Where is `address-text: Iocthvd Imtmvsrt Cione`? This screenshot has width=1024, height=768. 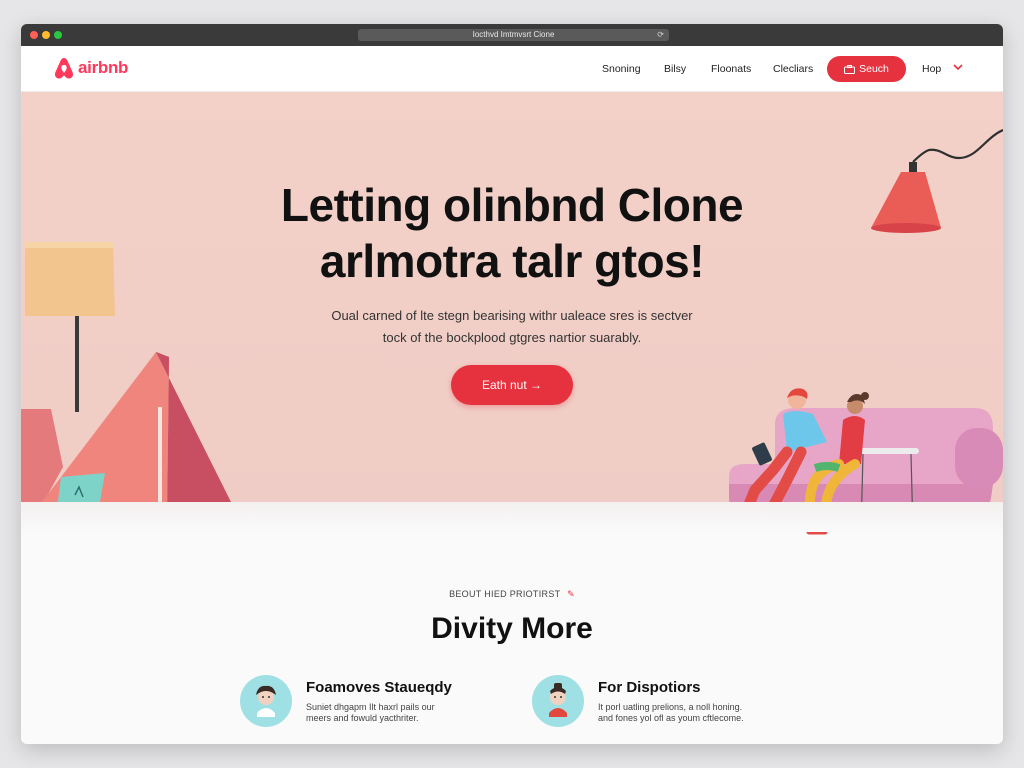 address-text: Iocthvd Imtmvsrt Cione is located at coordinates (513, 34).